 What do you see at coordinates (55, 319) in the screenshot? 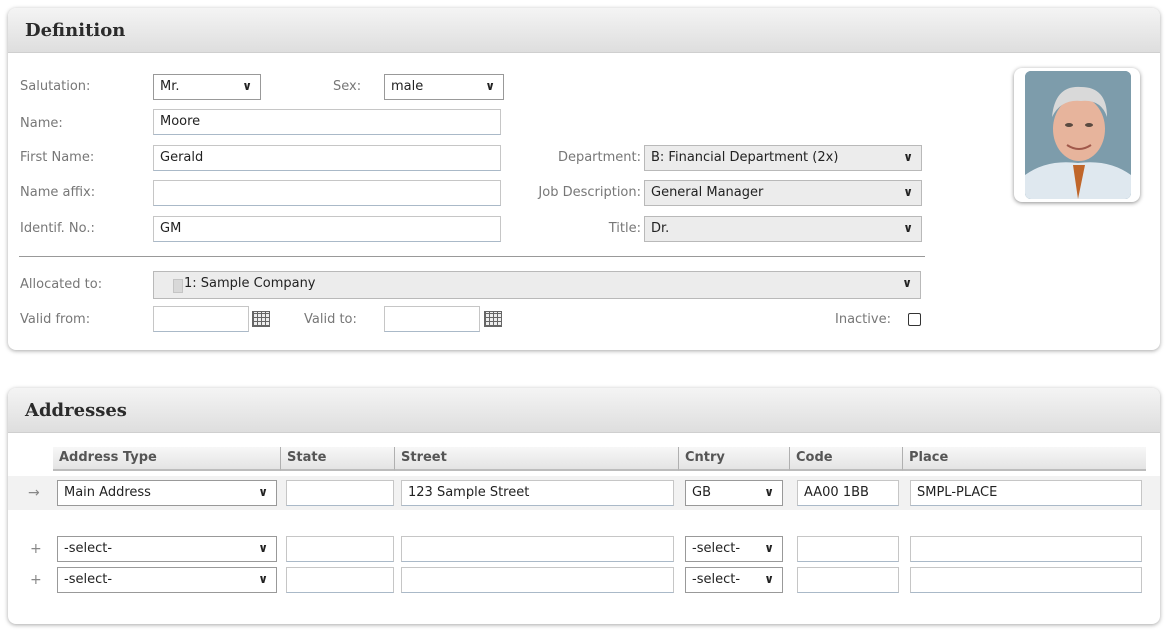
I see `valid-from-label: Valid from:` at bounding box center [55, 319].